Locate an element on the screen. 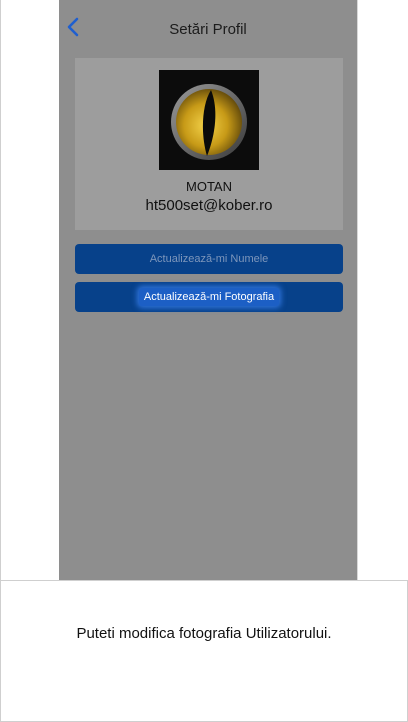  divider is located at coordinates (204, 580).